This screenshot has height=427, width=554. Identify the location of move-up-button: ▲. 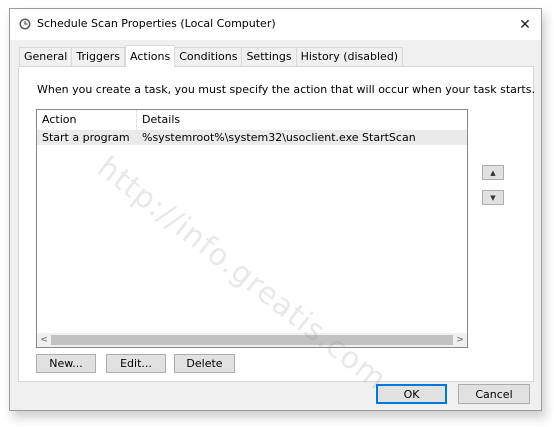
(493, 172).